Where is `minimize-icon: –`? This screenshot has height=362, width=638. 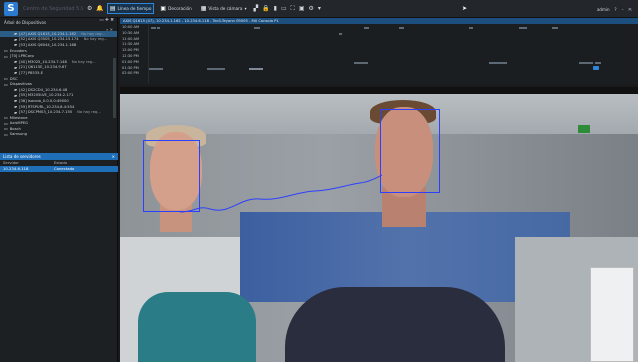
minimize-icon: – is located at coordinates (623, 9).